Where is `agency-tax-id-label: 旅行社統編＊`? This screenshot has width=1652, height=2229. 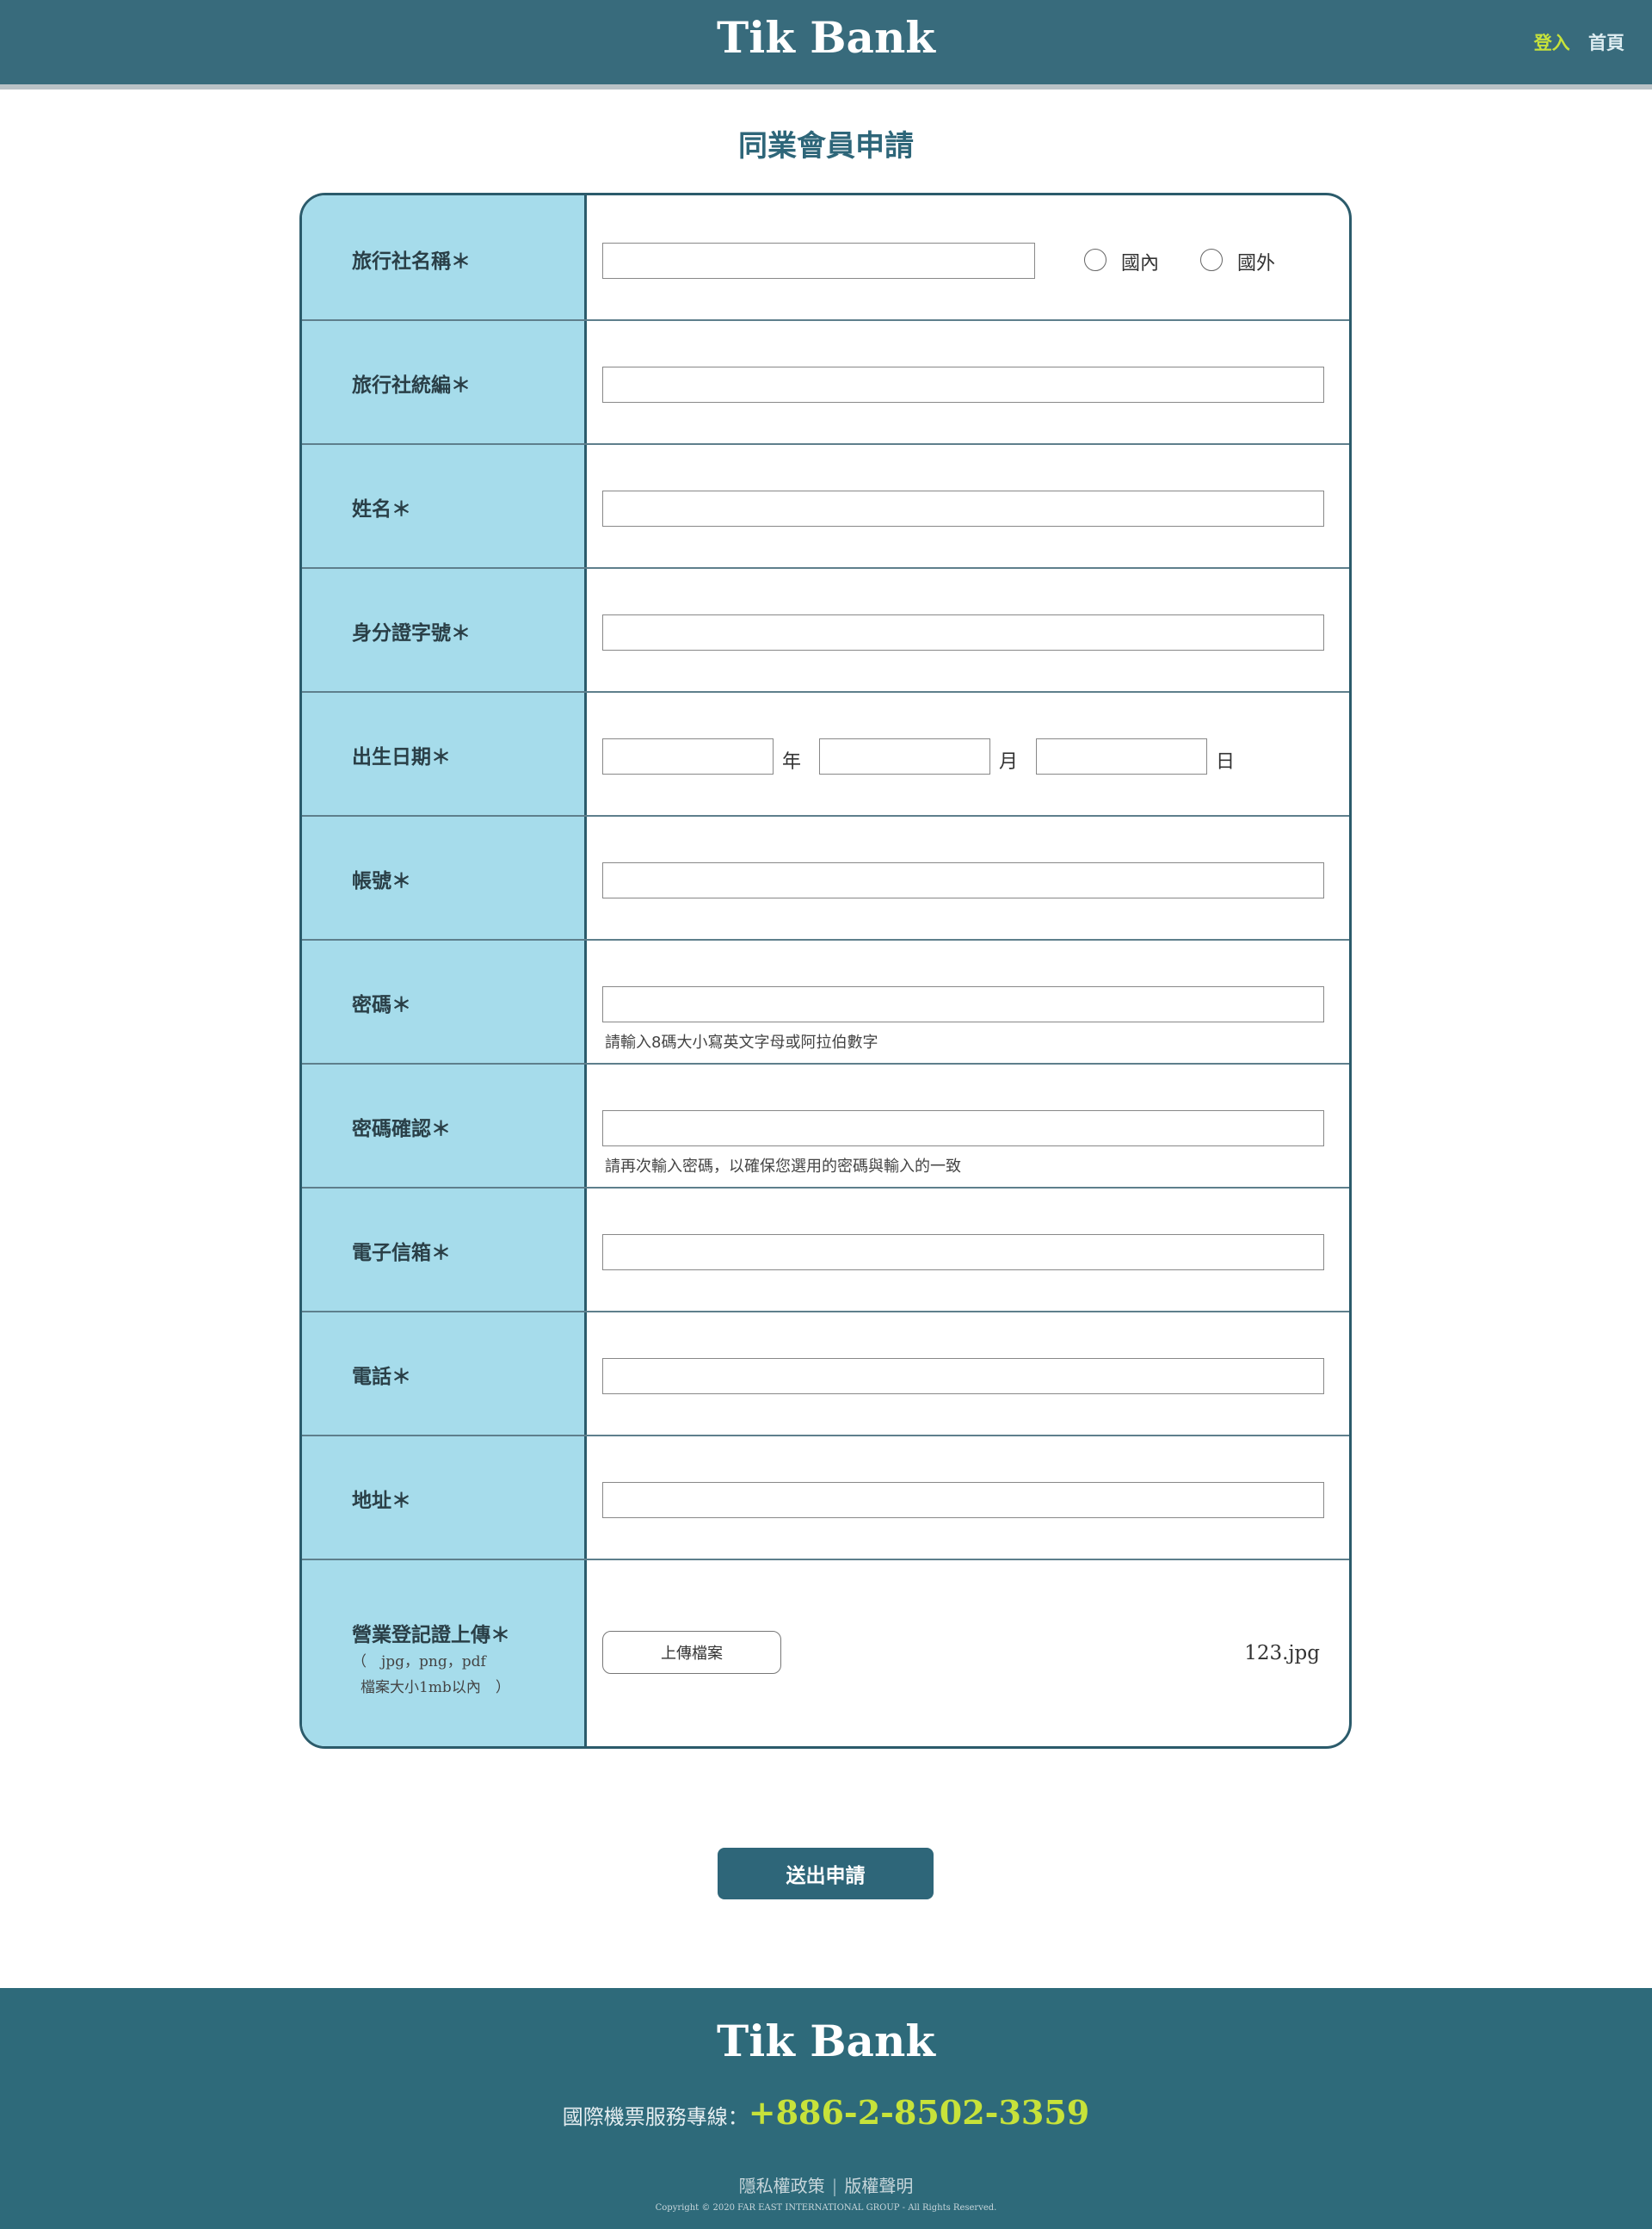
agency-tax-id-label: 旅行社統編＊ is located at coordinates (411, 385).